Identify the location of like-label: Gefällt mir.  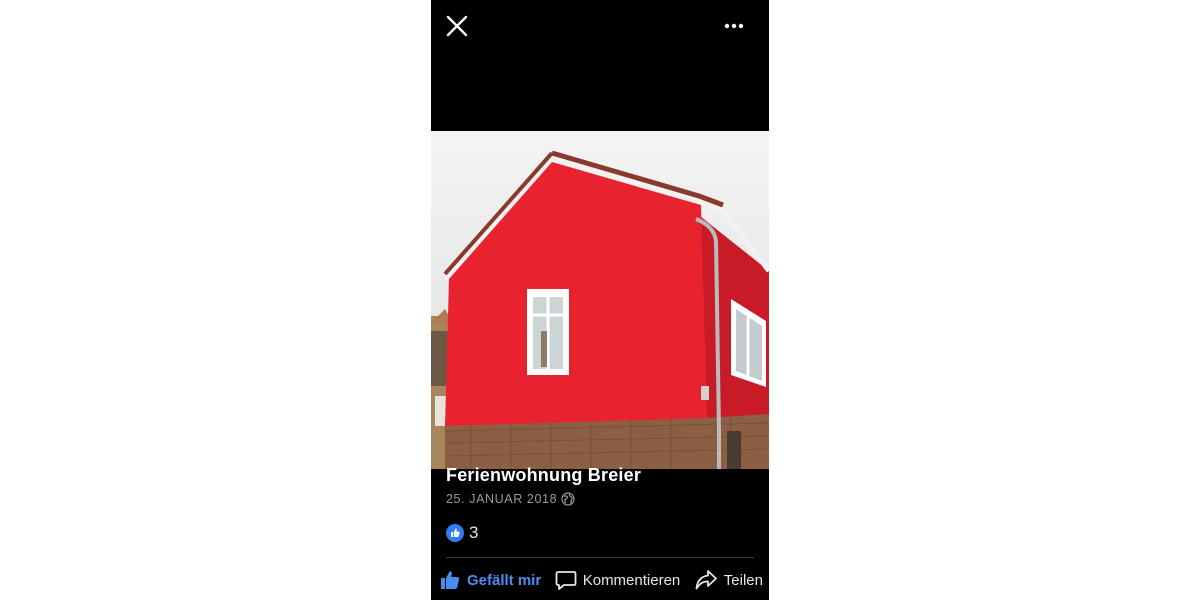
(504, 580).